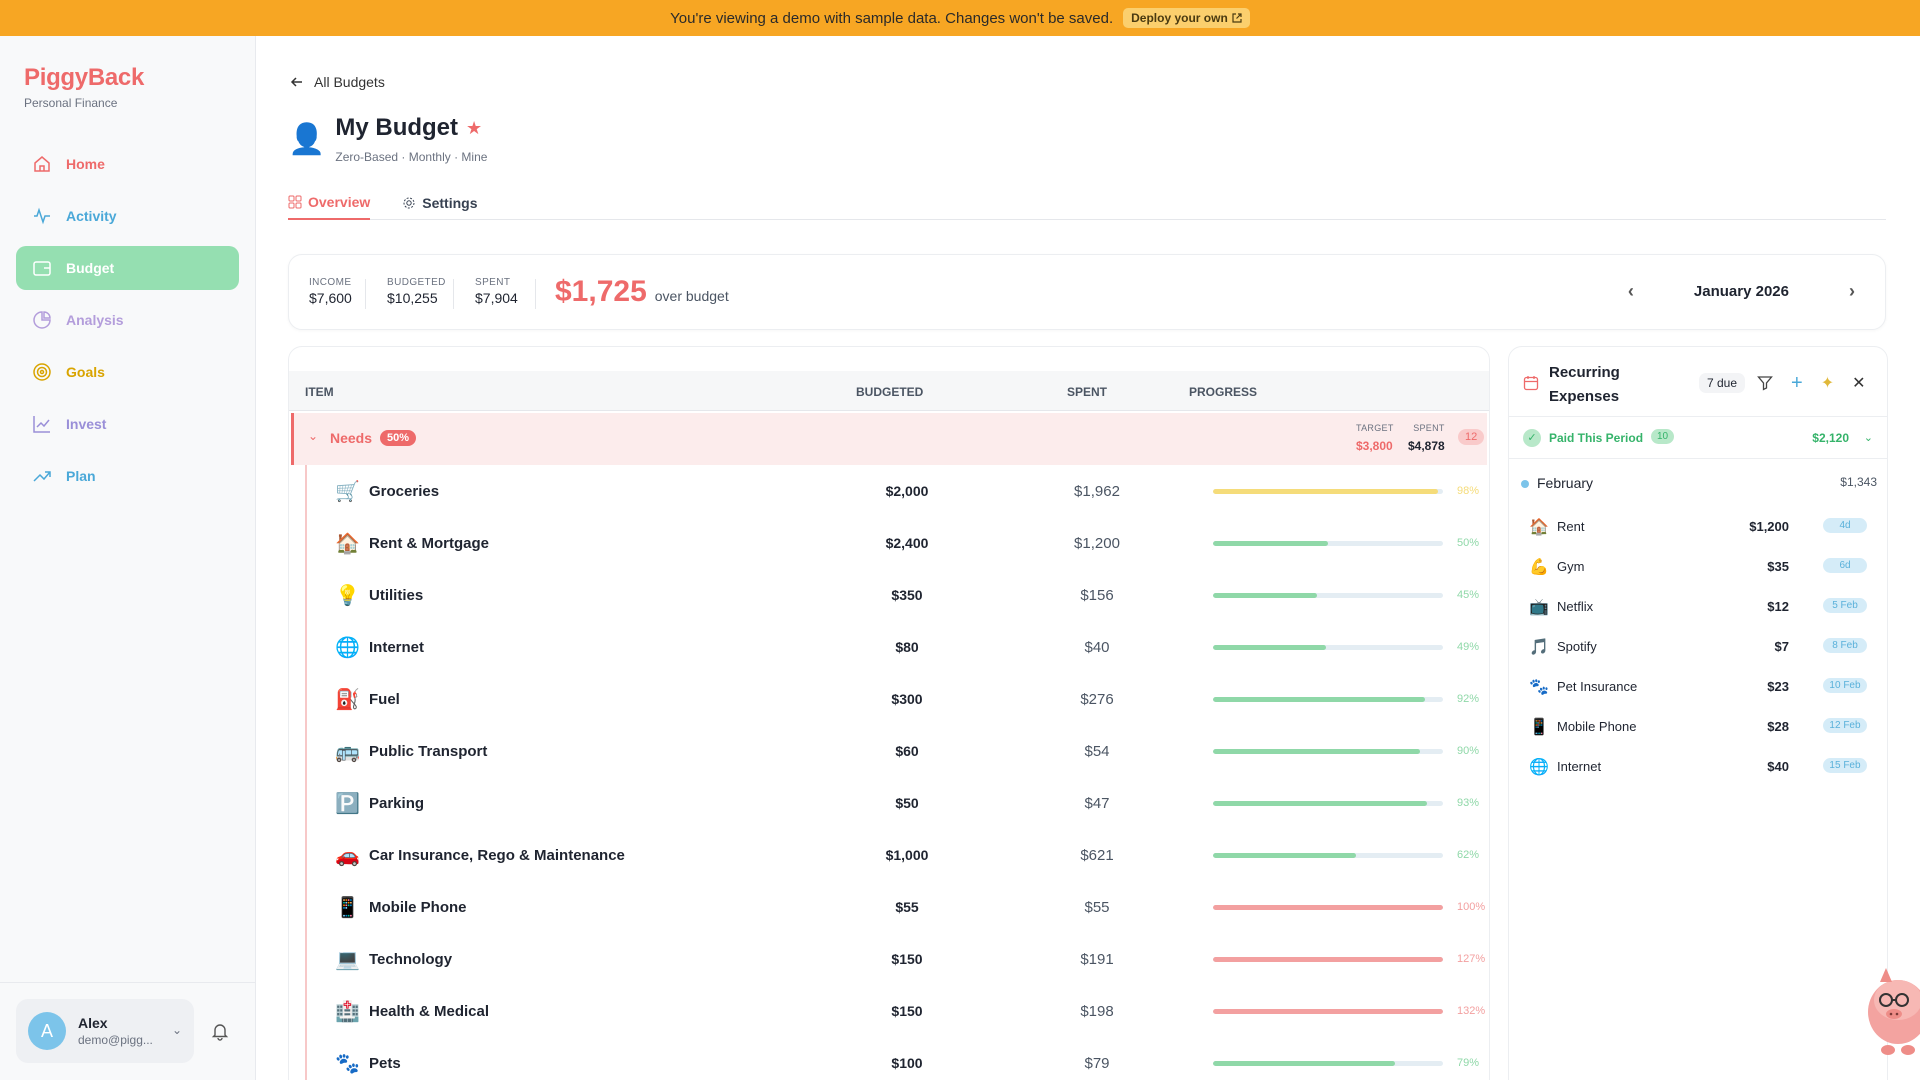 The height and width of the screenshot is (1080, 1920). I want to click on budgeted-amount: $50, so click(907, 803).